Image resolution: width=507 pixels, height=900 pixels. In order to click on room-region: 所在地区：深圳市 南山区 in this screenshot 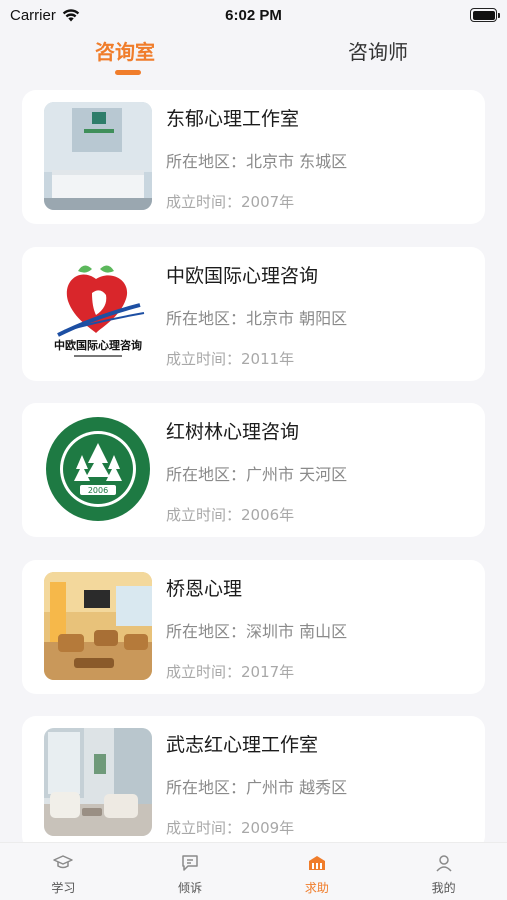, I will do `click(257, 631)`.